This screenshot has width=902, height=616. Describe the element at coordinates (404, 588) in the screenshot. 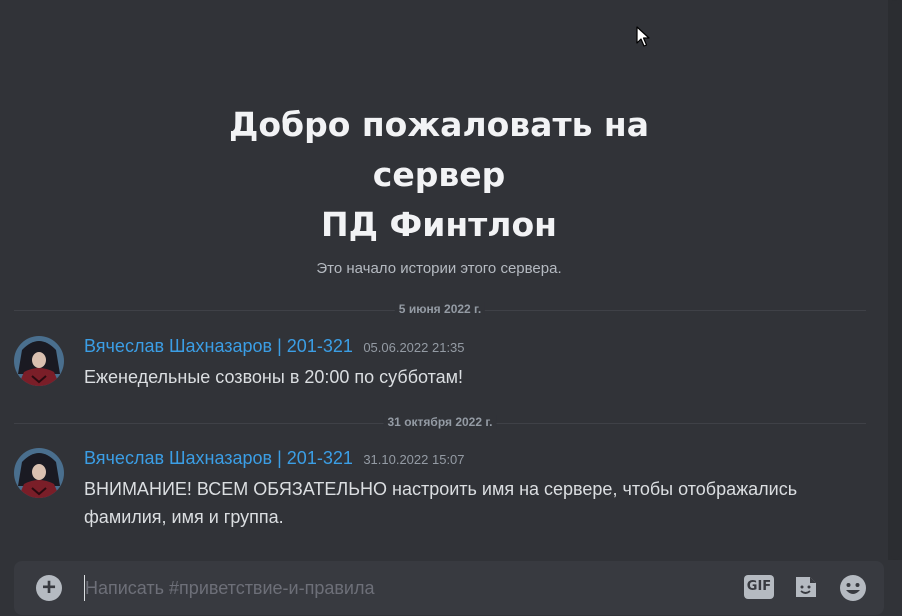

I see `message-input` at that location.